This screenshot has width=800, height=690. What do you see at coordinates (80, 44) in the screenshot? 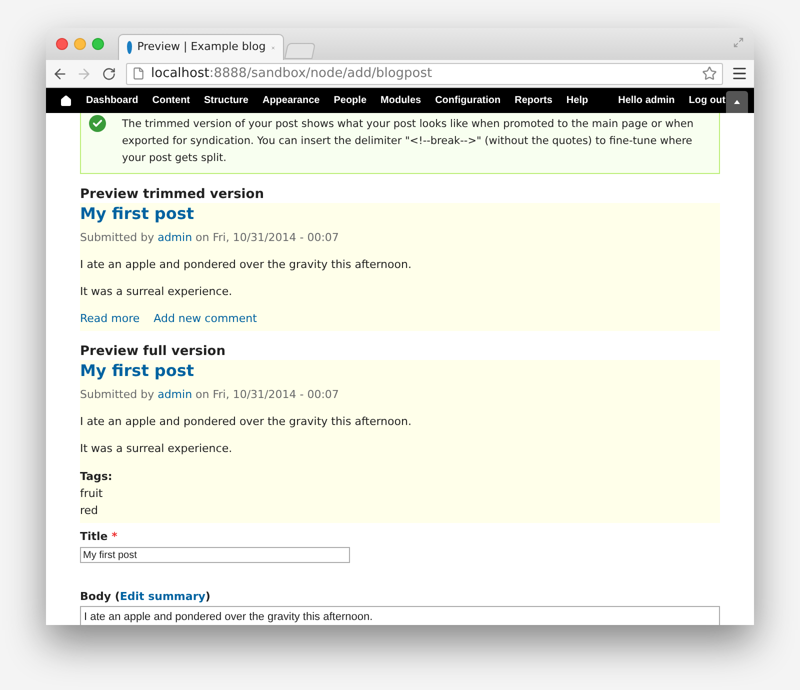
I see `minimize-window-icon` at bounding box center [80, 44].